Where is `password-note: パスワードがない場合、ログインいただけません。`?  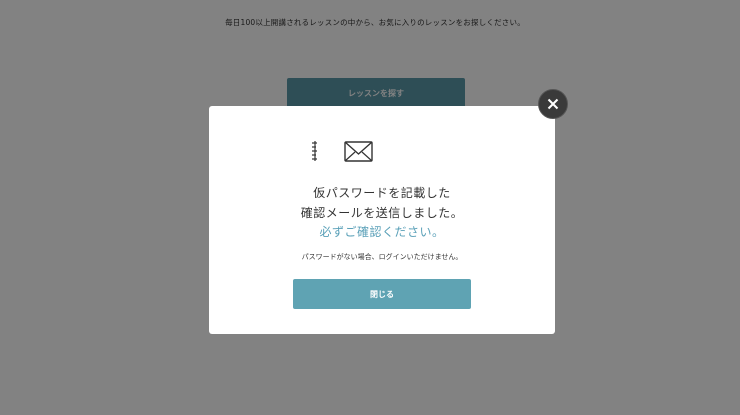
password-note: パスワードがない場合、ログインいただけません。 is located at coordinates (382, 257).